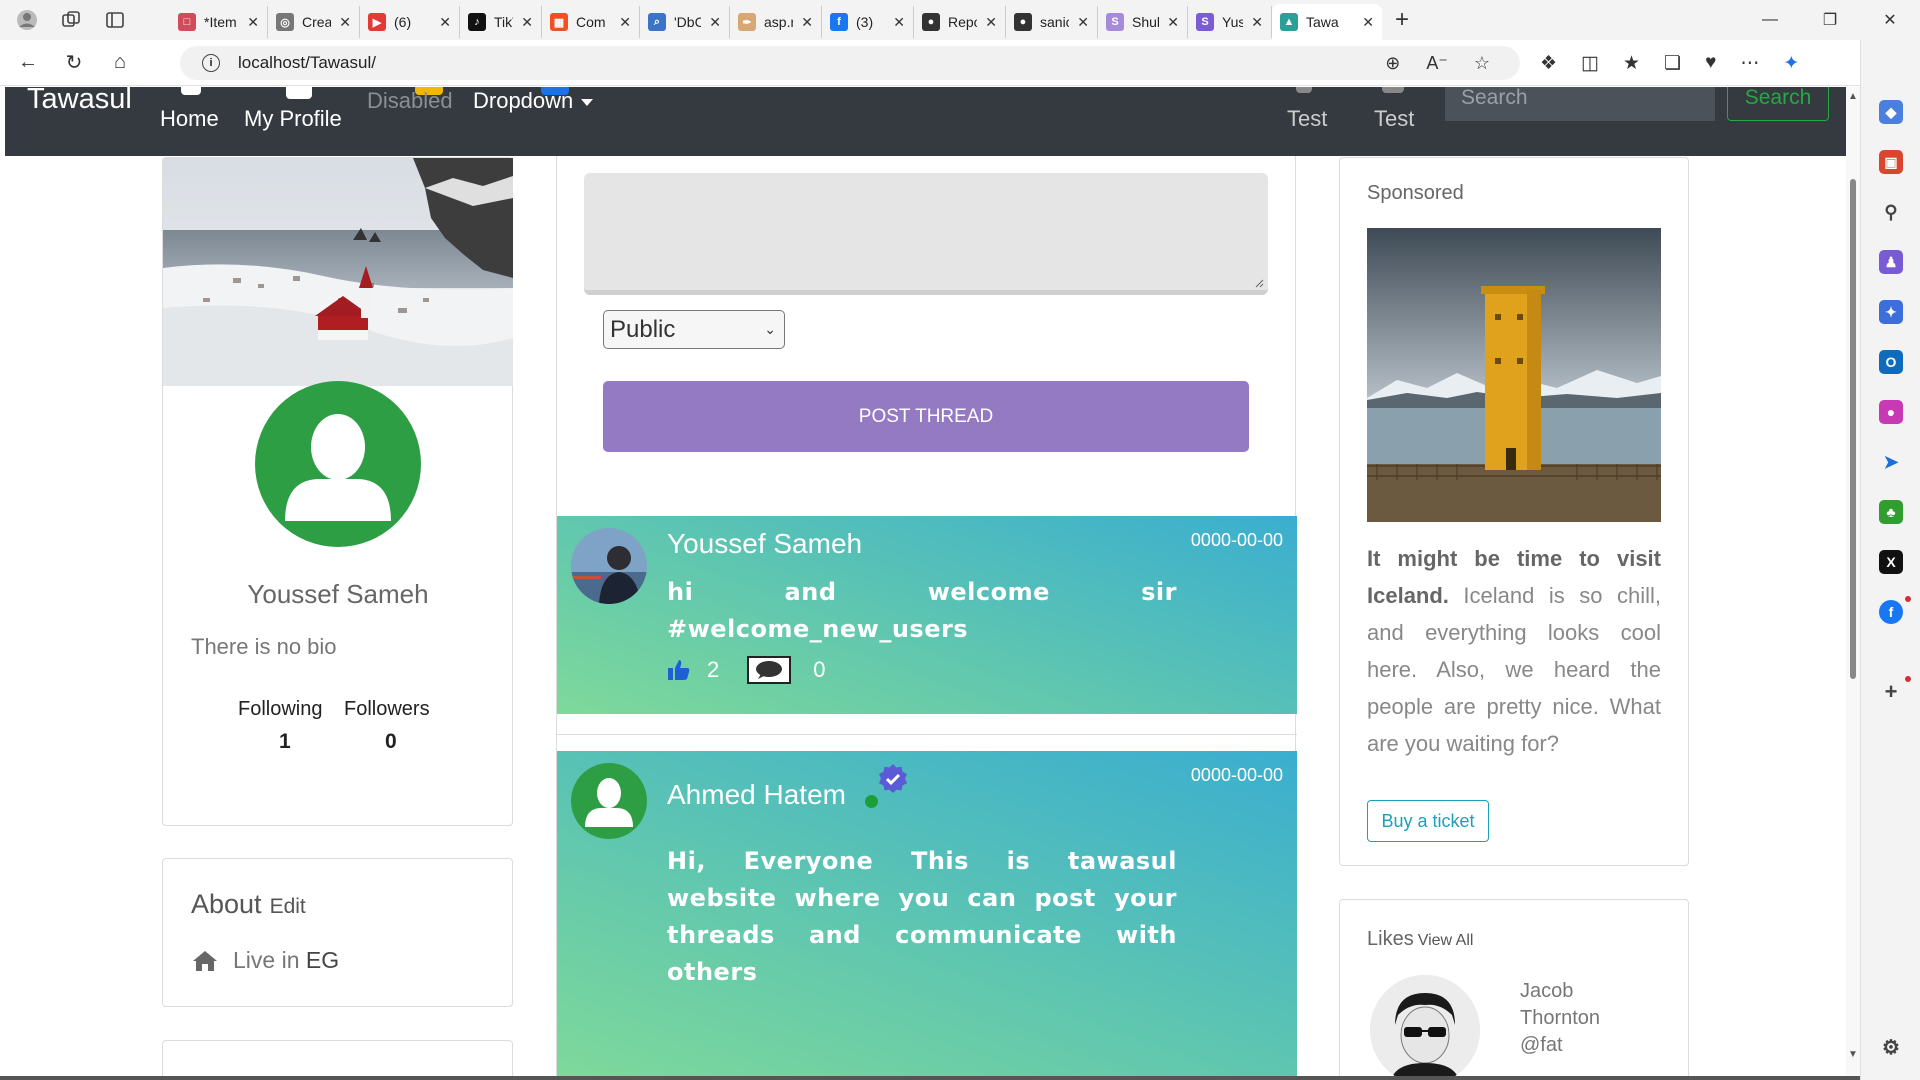 This screenshot has width=1920, height=1080. I want to click on privacy-select: Public ⌄, so click(694, 329).